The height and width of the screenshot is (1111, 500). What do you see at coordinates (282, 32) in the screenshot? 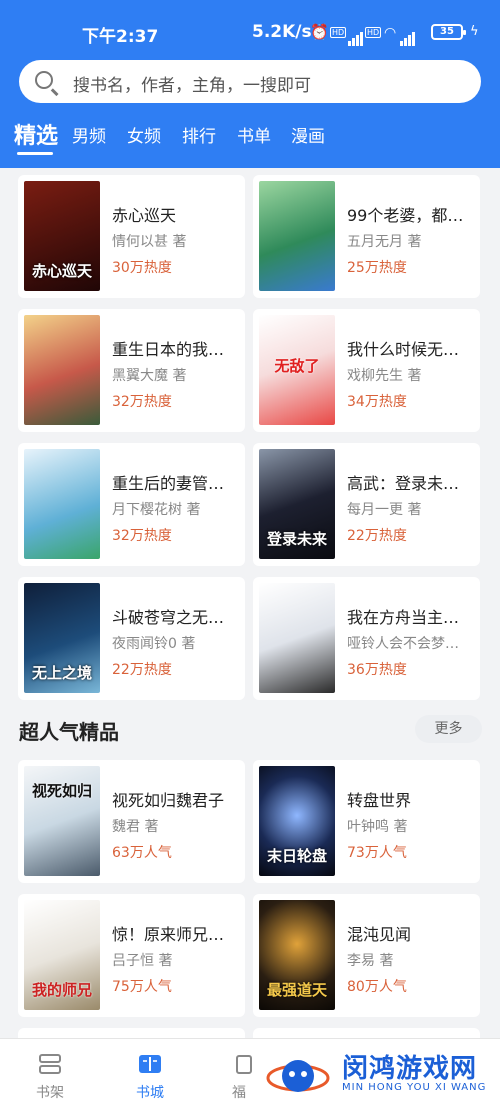
I see `network-speed: 5.2K/s` at bounding box center [282, 32].